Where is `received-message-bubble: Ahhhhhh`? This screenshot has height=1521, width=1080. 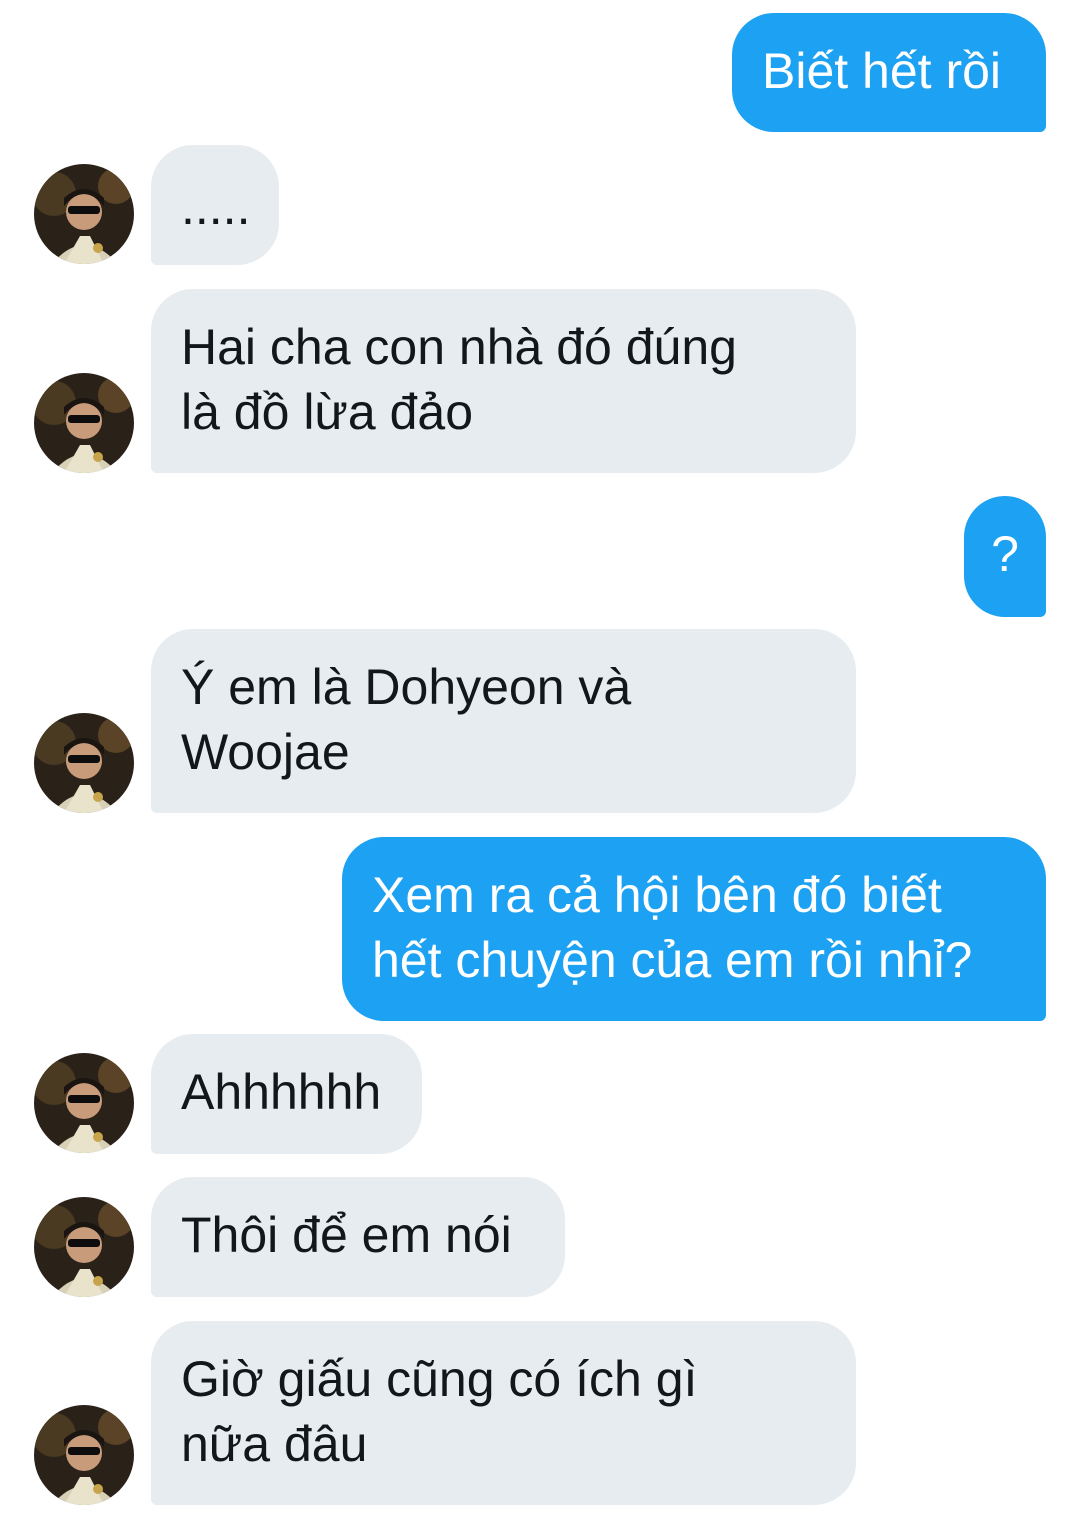 received-message-bubble: Ahhhhhh is located at coordinates (286, 1094).